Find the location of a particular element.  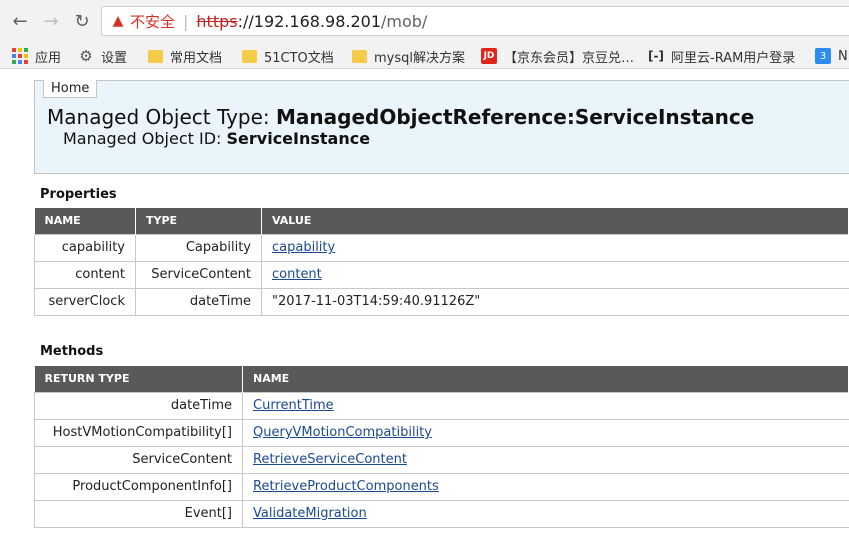

n-icon: 3 is located at coordinates (823, 56).